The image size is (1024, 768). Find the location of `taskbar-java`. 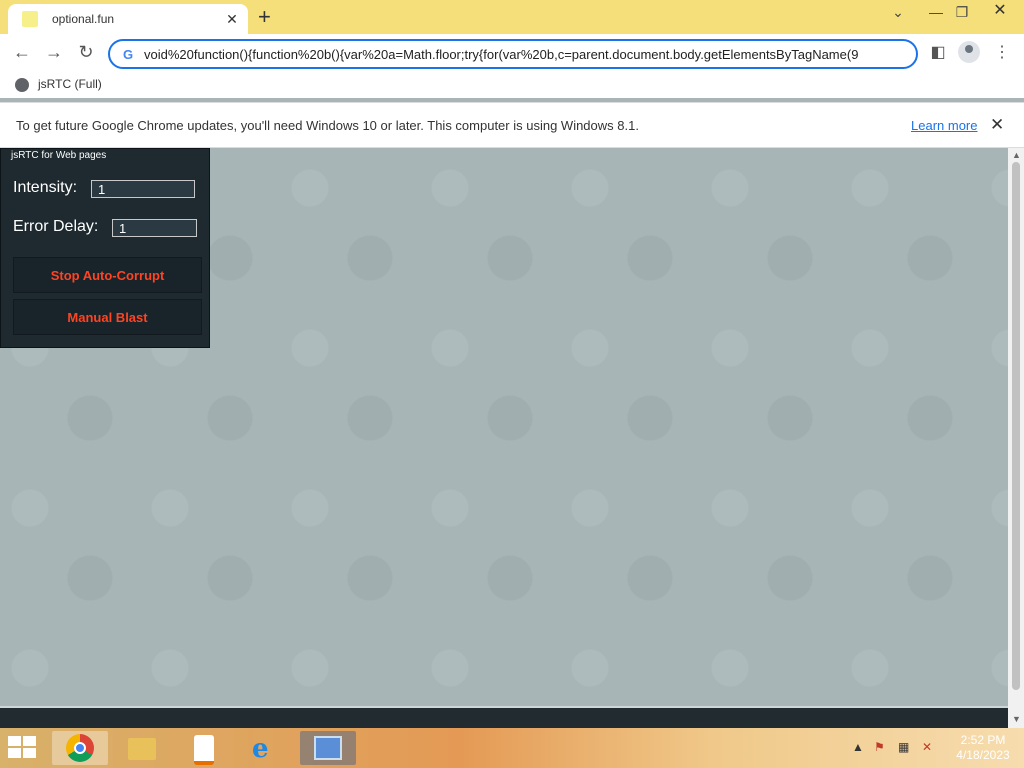

taskbar-java is located at coordinates (204, 748).